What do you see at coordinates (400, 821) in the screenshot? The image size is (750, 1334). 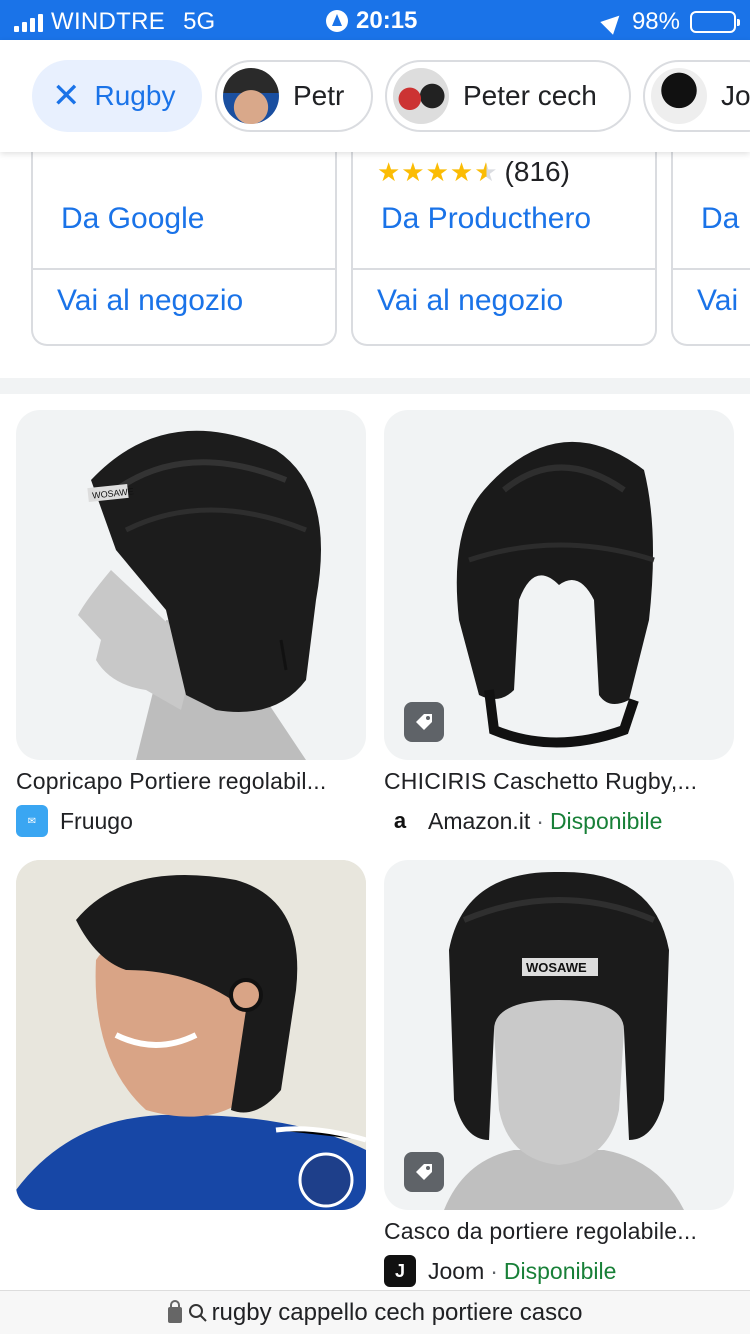 I see `amazon-logo-icon: a` at bounding box center [400, 821].